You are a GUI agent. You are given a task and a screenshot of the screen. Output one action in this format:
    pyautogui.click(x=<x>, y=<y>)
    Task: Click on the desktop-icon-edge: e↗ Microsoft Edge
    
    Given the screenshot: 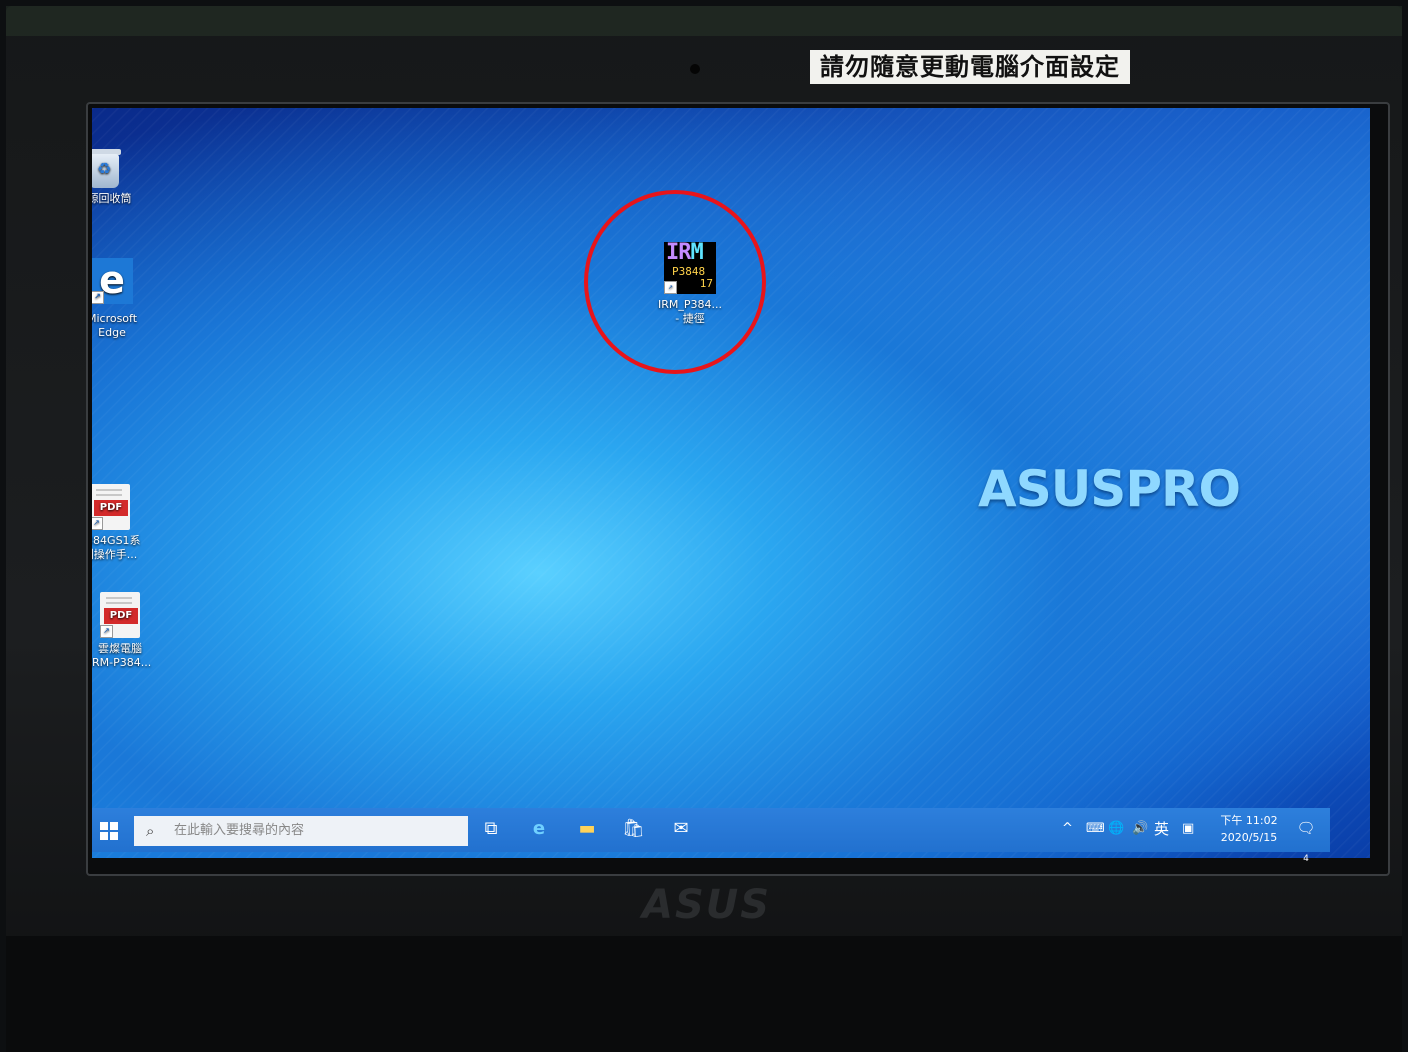 What is the action you would take?
    pyautogui.click(x=122, y=299)
    